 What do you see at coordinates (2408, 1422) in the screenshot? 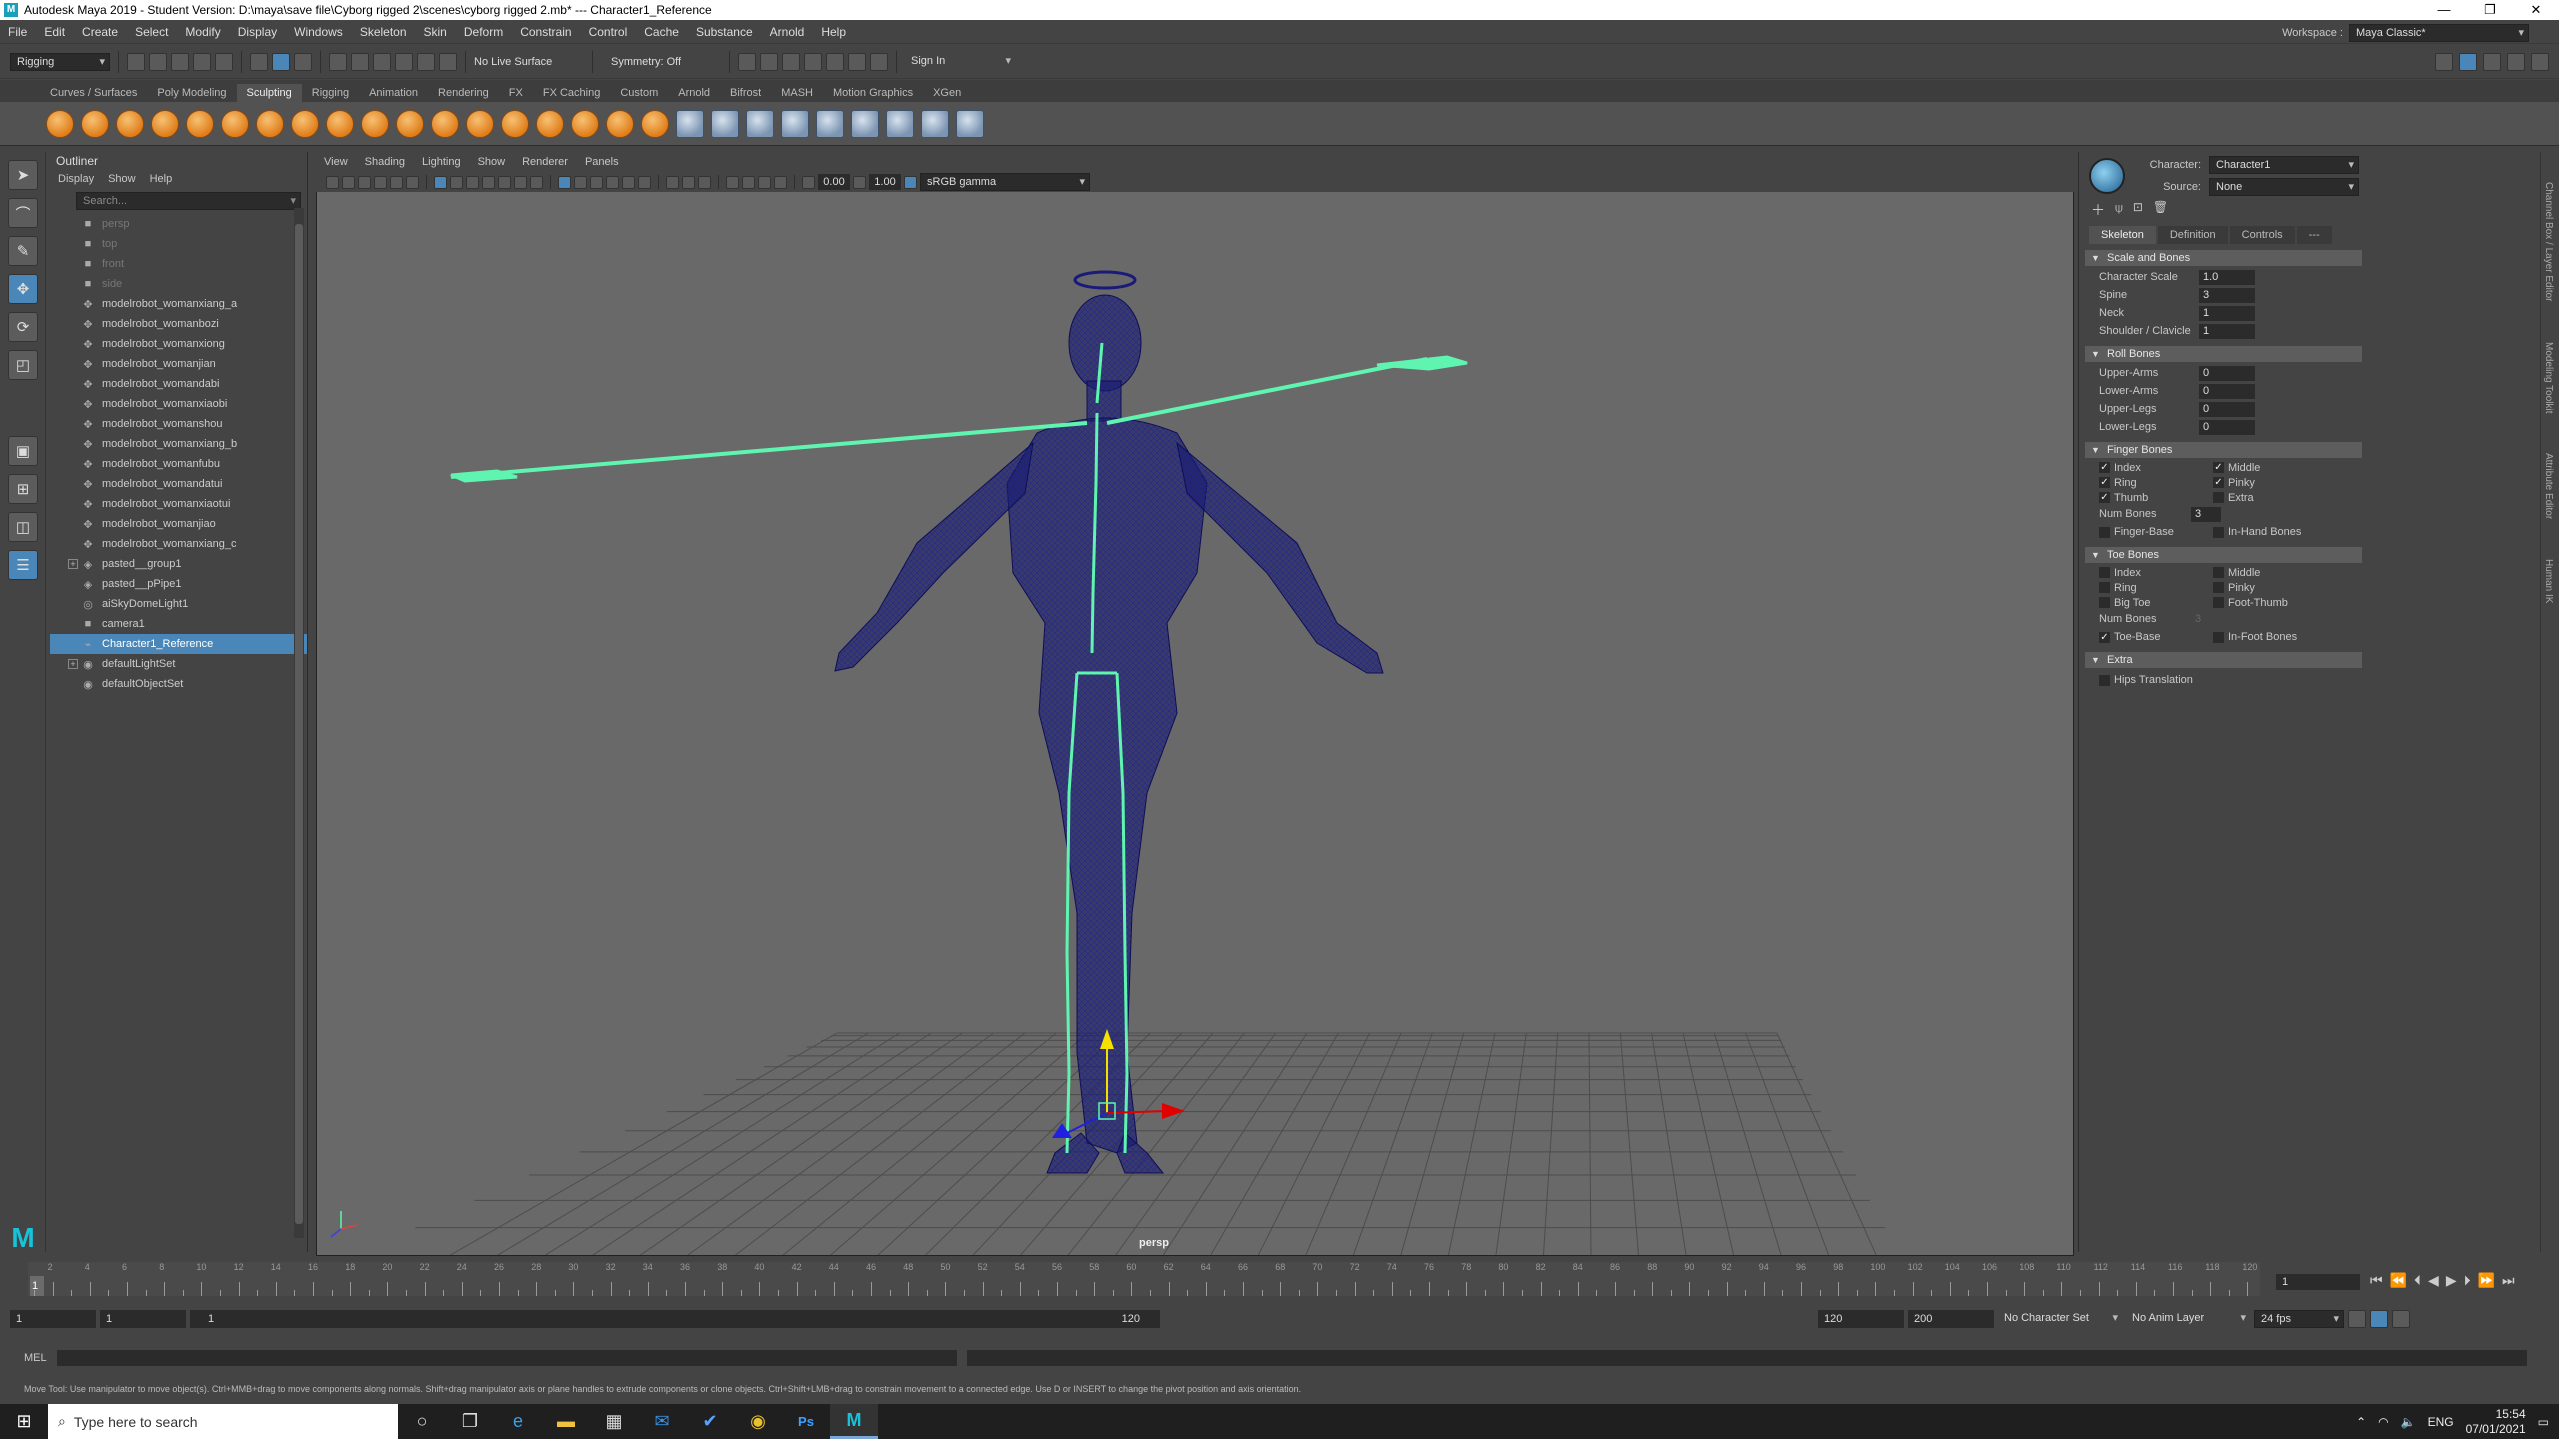
I see `volume-icon: 🔈` at bounding box center [2408, 1422].